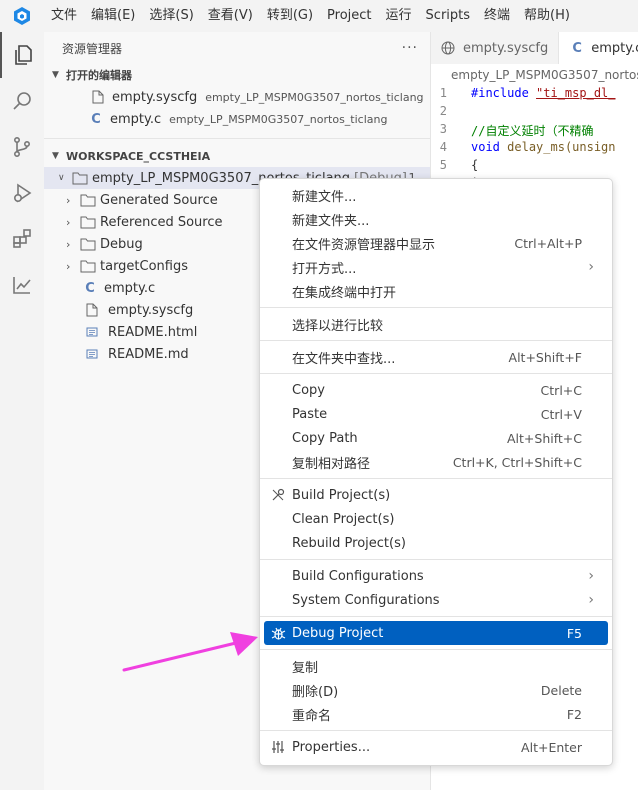  I want to click on context-menu-item: Paste Ctrl+V, so click(436, 414).